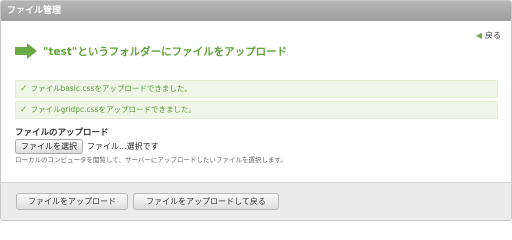 Image resolution: width=512 pixels, height=240 pixels. I want to click on file-input-row: ファイルを選択 ファイル...選択です, so click(87, 146).